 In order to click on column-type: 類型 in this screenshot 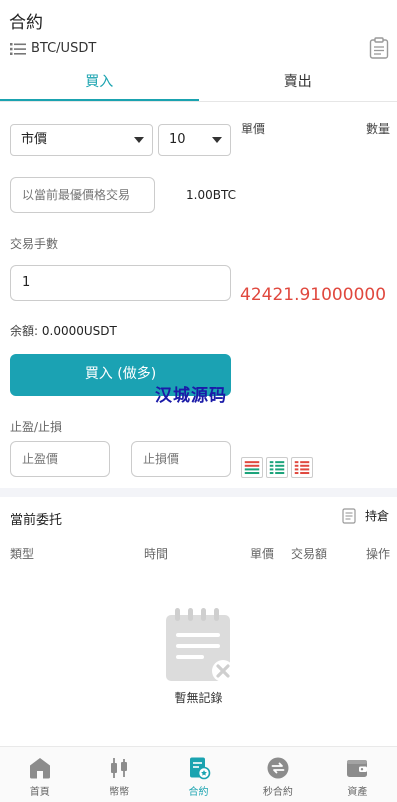, I will do `click(22, 554)`.